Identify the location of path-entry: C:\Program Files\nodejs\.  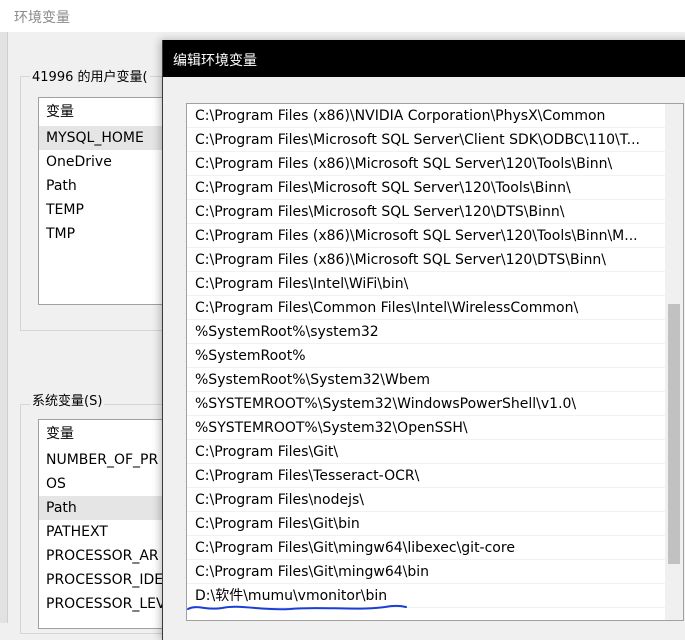
(435, 500).